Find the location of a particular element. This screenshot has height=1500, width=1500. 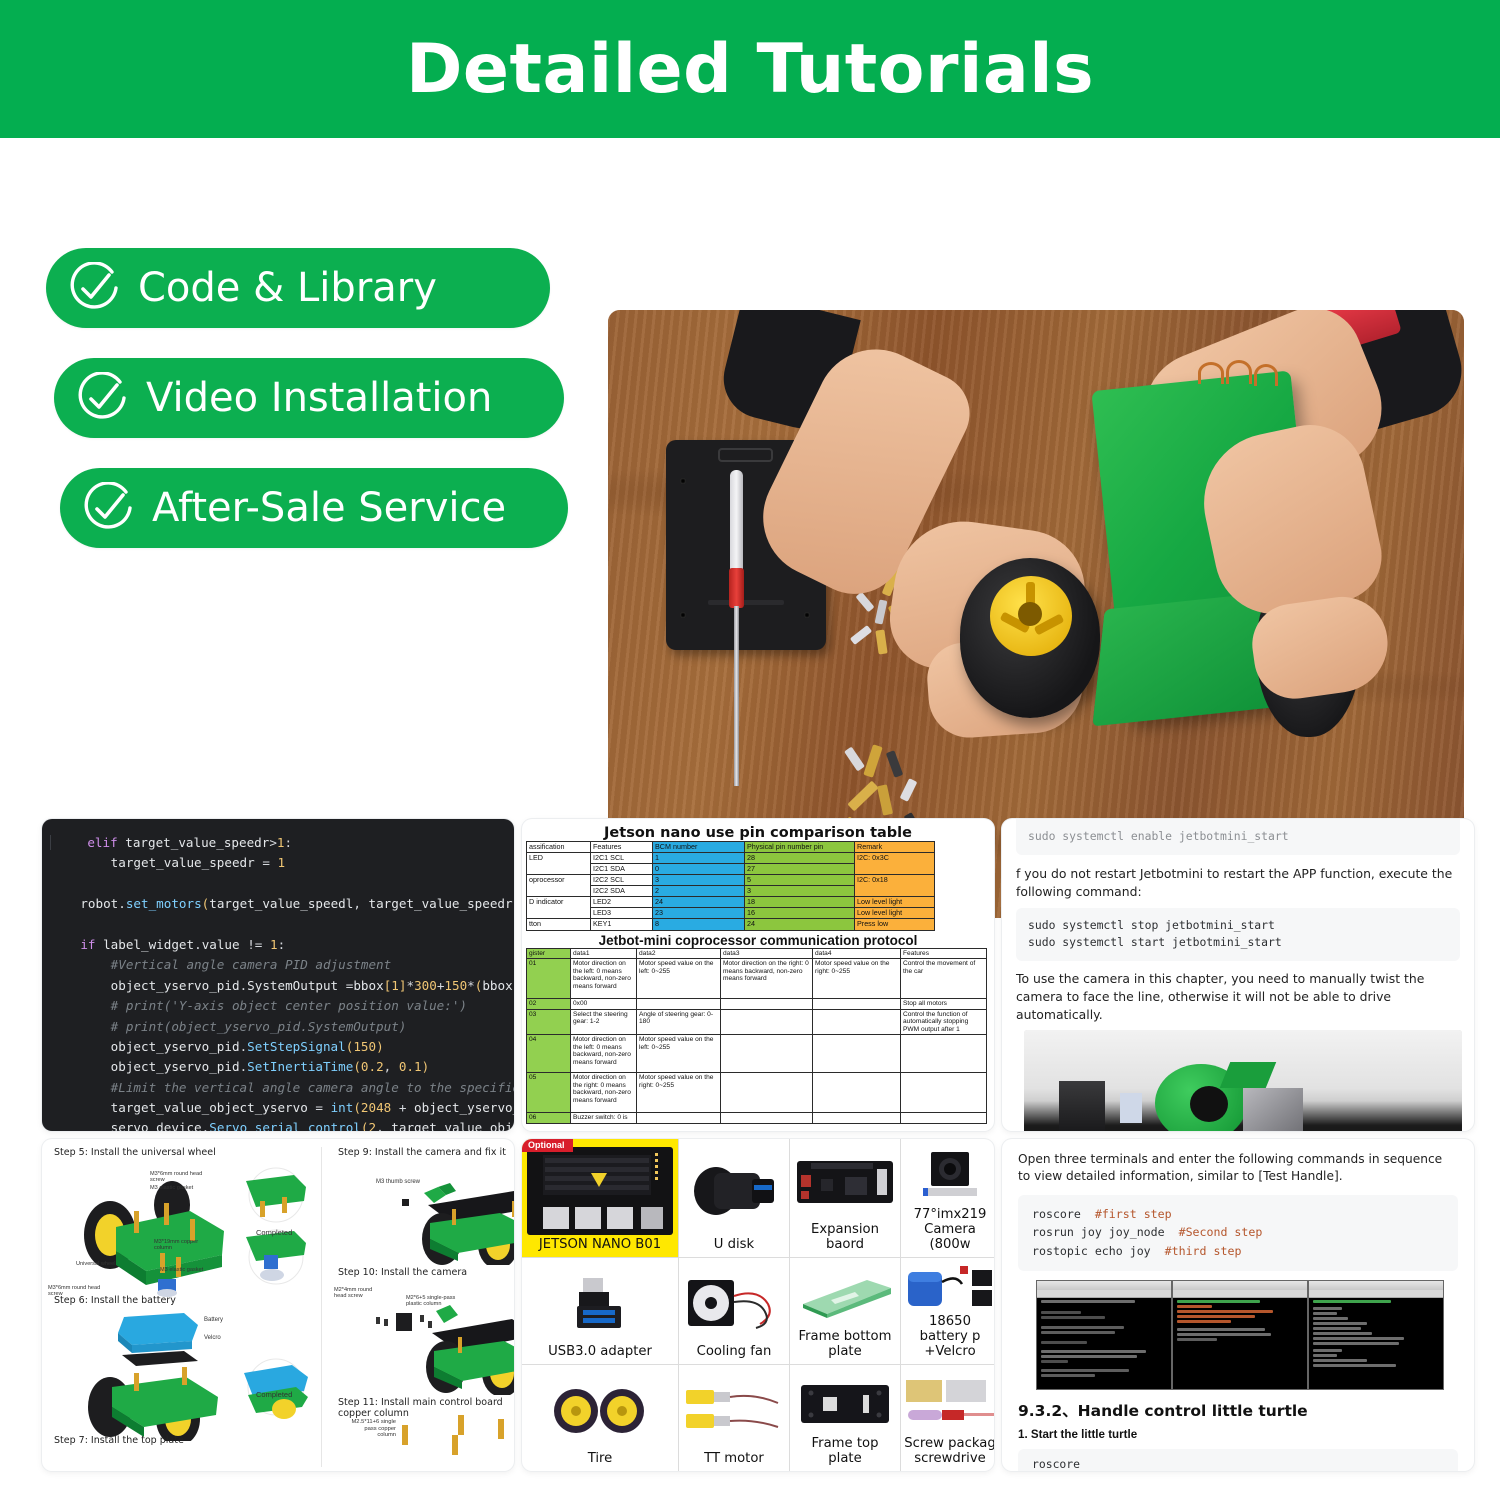

section-title: 9.3.2、Handle control little turtle is located at coordinates (1163, 1411).